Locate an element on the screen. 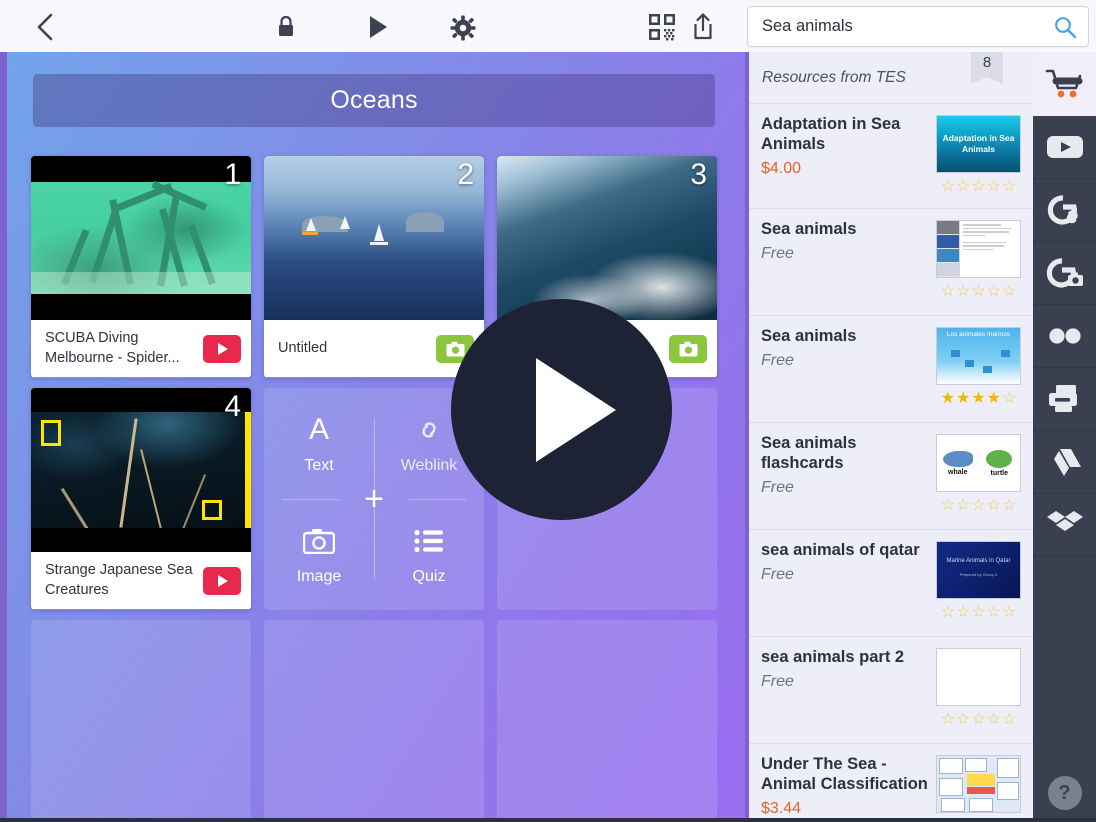  result-title: Sea animals flashcards is located at coordinates (809, 453).